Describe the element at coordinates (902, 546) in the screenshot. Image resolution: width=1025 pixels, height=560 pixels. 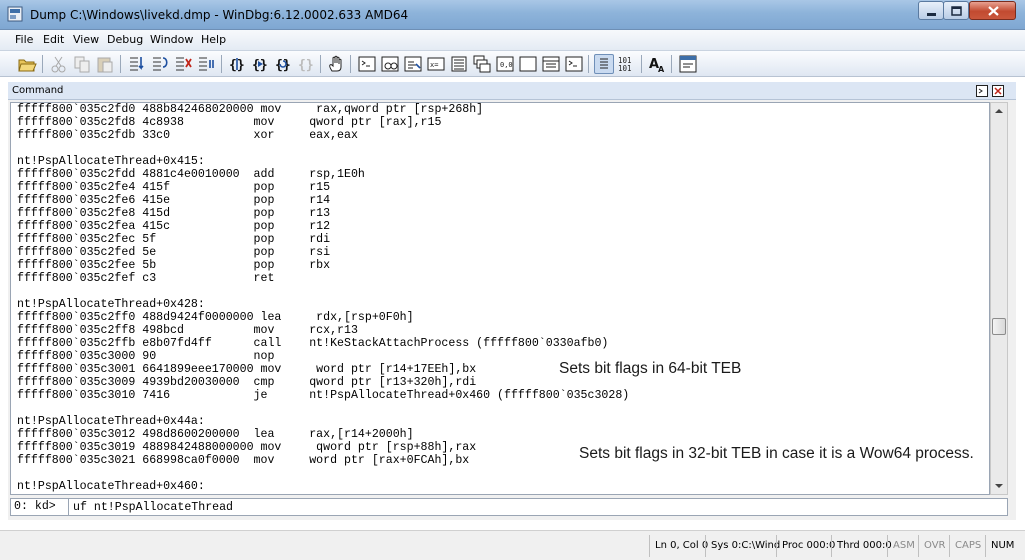
I see `status-asm: ASM` at that location.